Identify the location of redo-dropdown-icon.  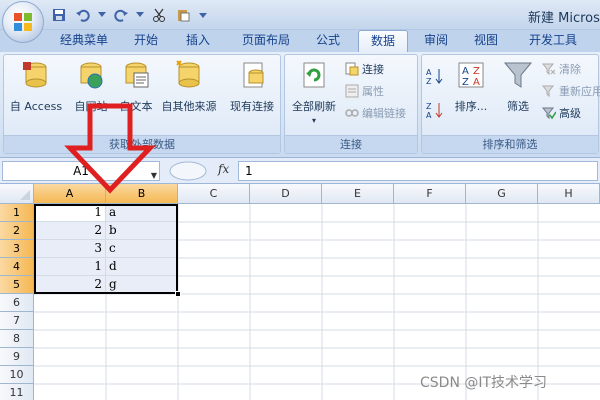
(140, 15).